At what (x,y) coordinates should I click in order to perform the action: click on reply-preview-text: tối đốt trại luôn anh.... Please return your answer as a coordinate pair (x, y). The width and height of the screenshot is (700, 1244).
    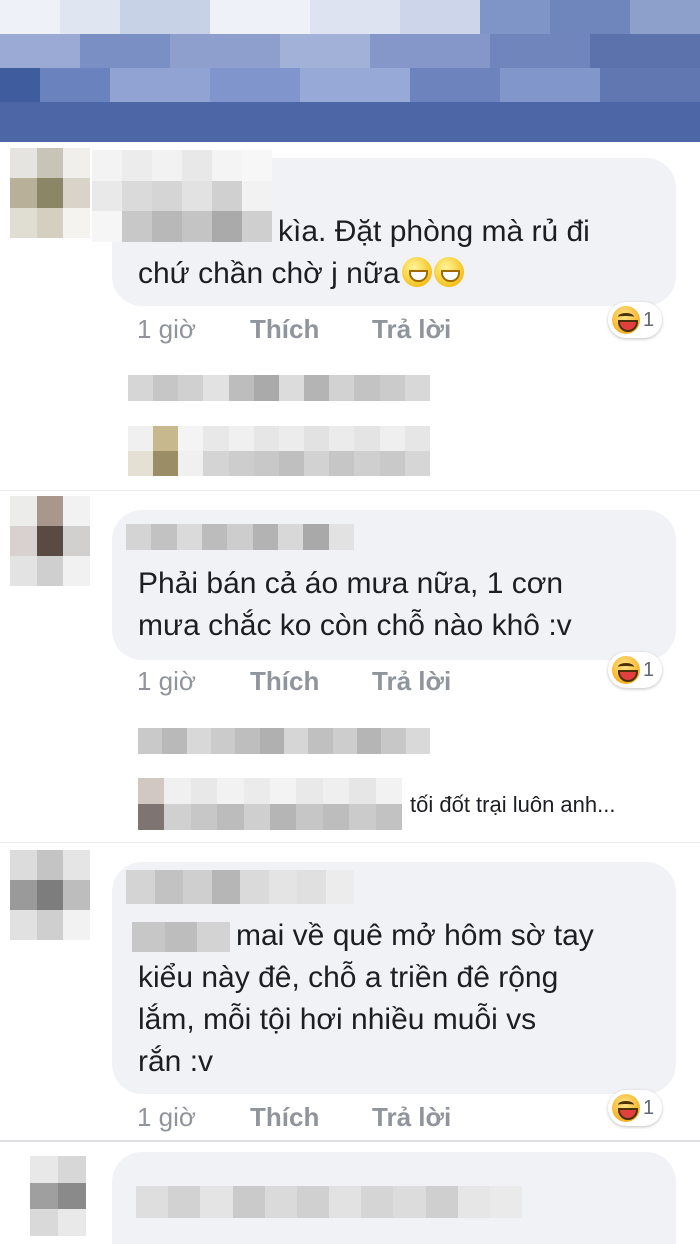
    Looking at the image, I should click on (512, 805).